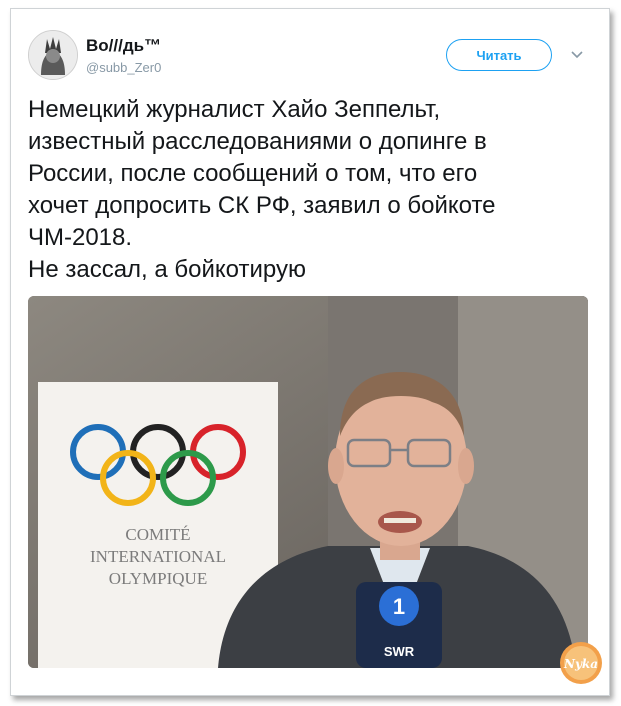  I want to click on banner-line-1: COMITÉ, so click(157, 534).